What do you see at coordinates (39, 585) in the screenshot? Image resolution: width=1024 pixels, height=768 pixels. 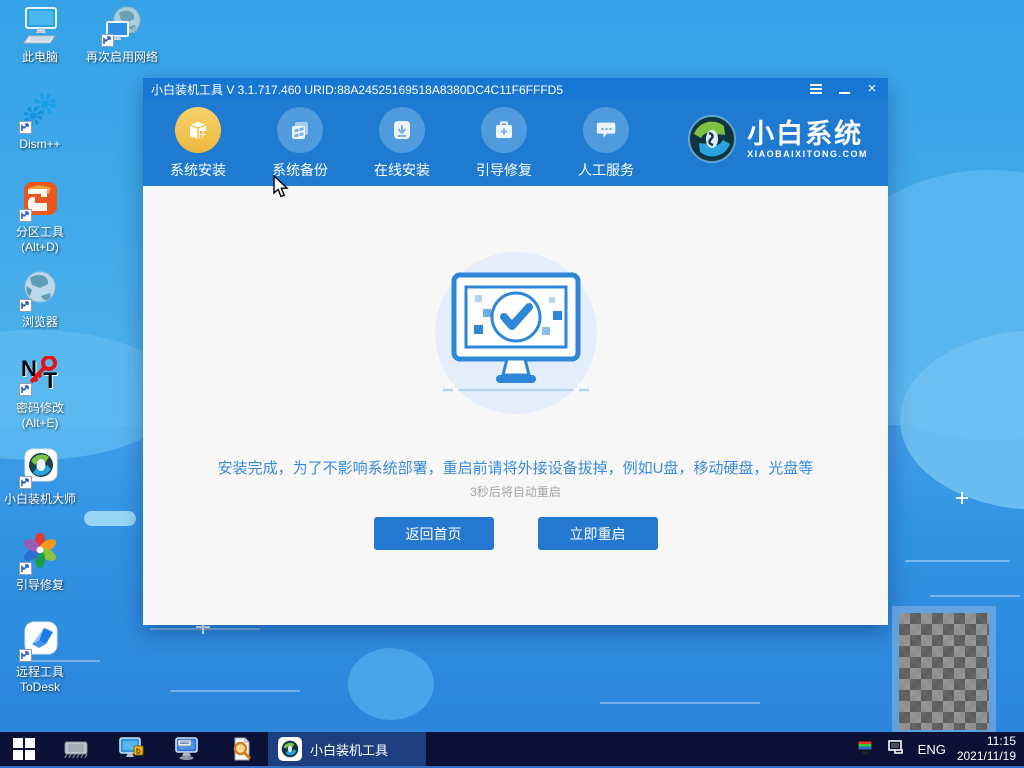 I see `desktop-icon-label: 引导修复` at bounding box center [39, 585].